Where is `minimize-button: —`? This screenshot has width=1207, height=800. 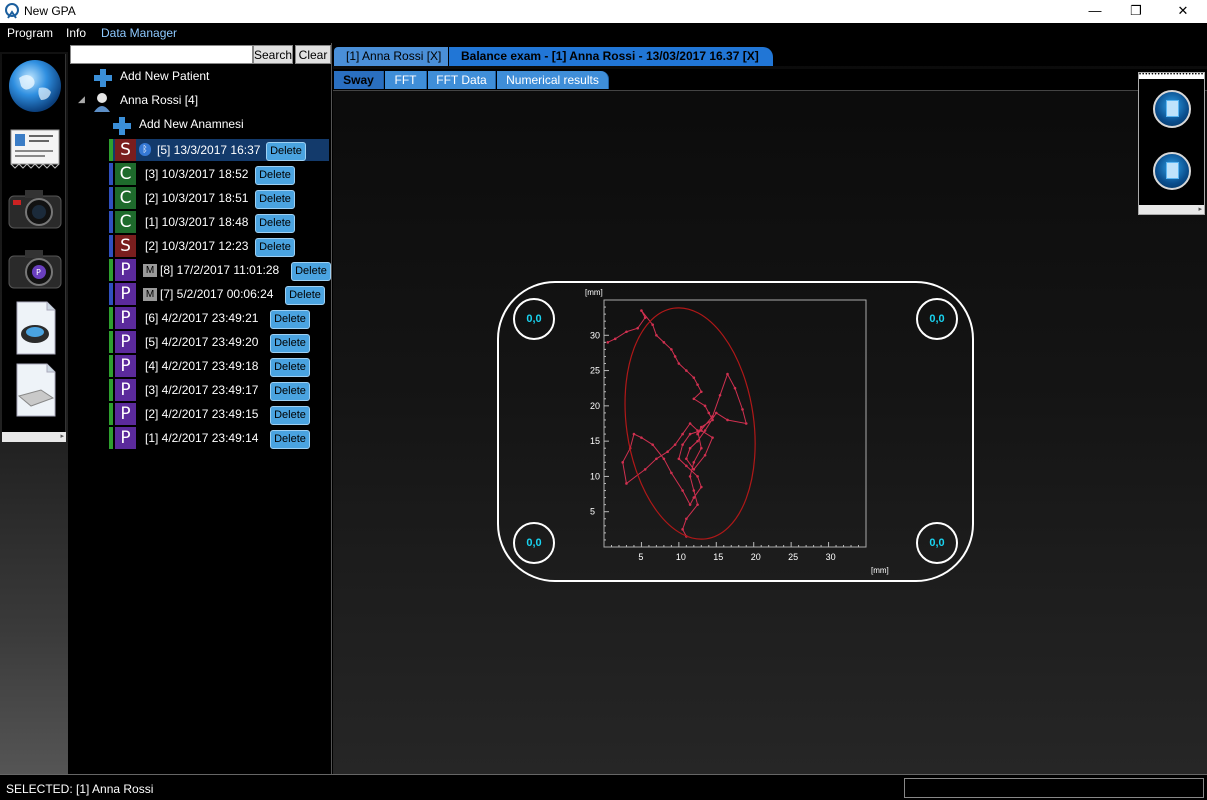 minimize-button: — is located at coordinates (1095, 11).